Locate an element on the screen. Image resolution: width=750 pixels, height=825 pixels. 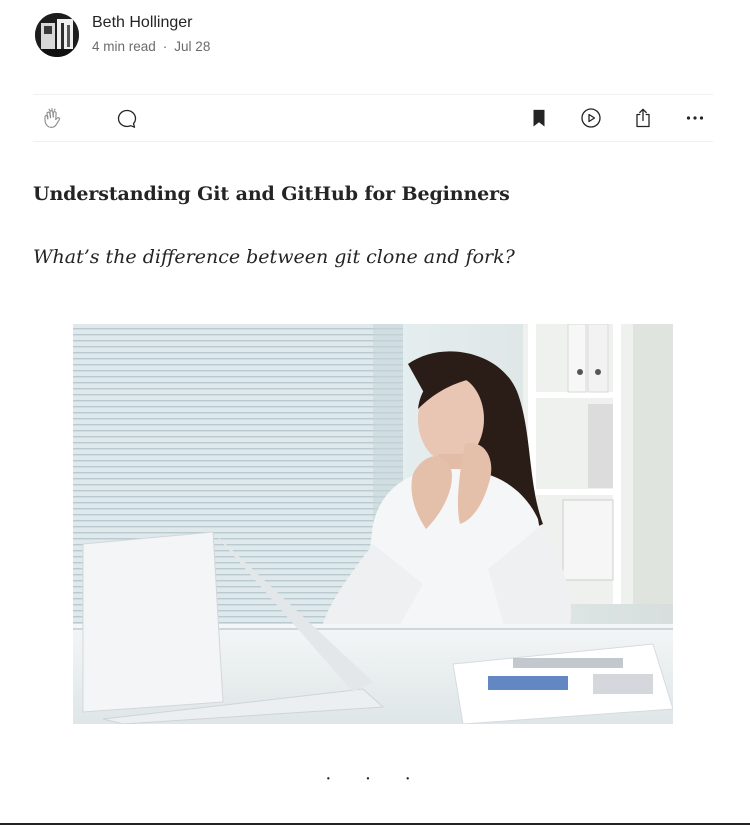
publish-date: Jul 28 is located at coordinates (192, 46).